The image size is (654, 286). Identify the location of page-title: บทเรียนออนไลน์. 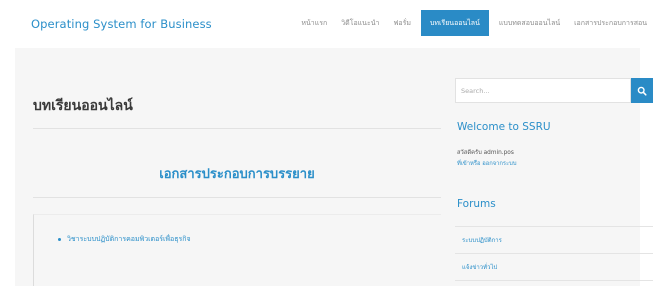
(83, 106).